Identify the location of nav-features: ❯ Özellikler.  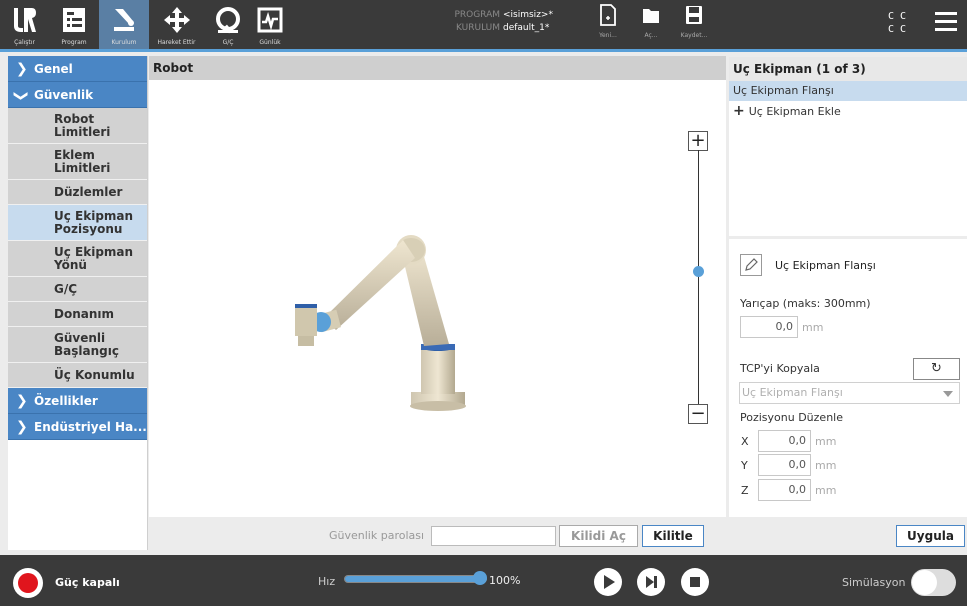
(77, 401).